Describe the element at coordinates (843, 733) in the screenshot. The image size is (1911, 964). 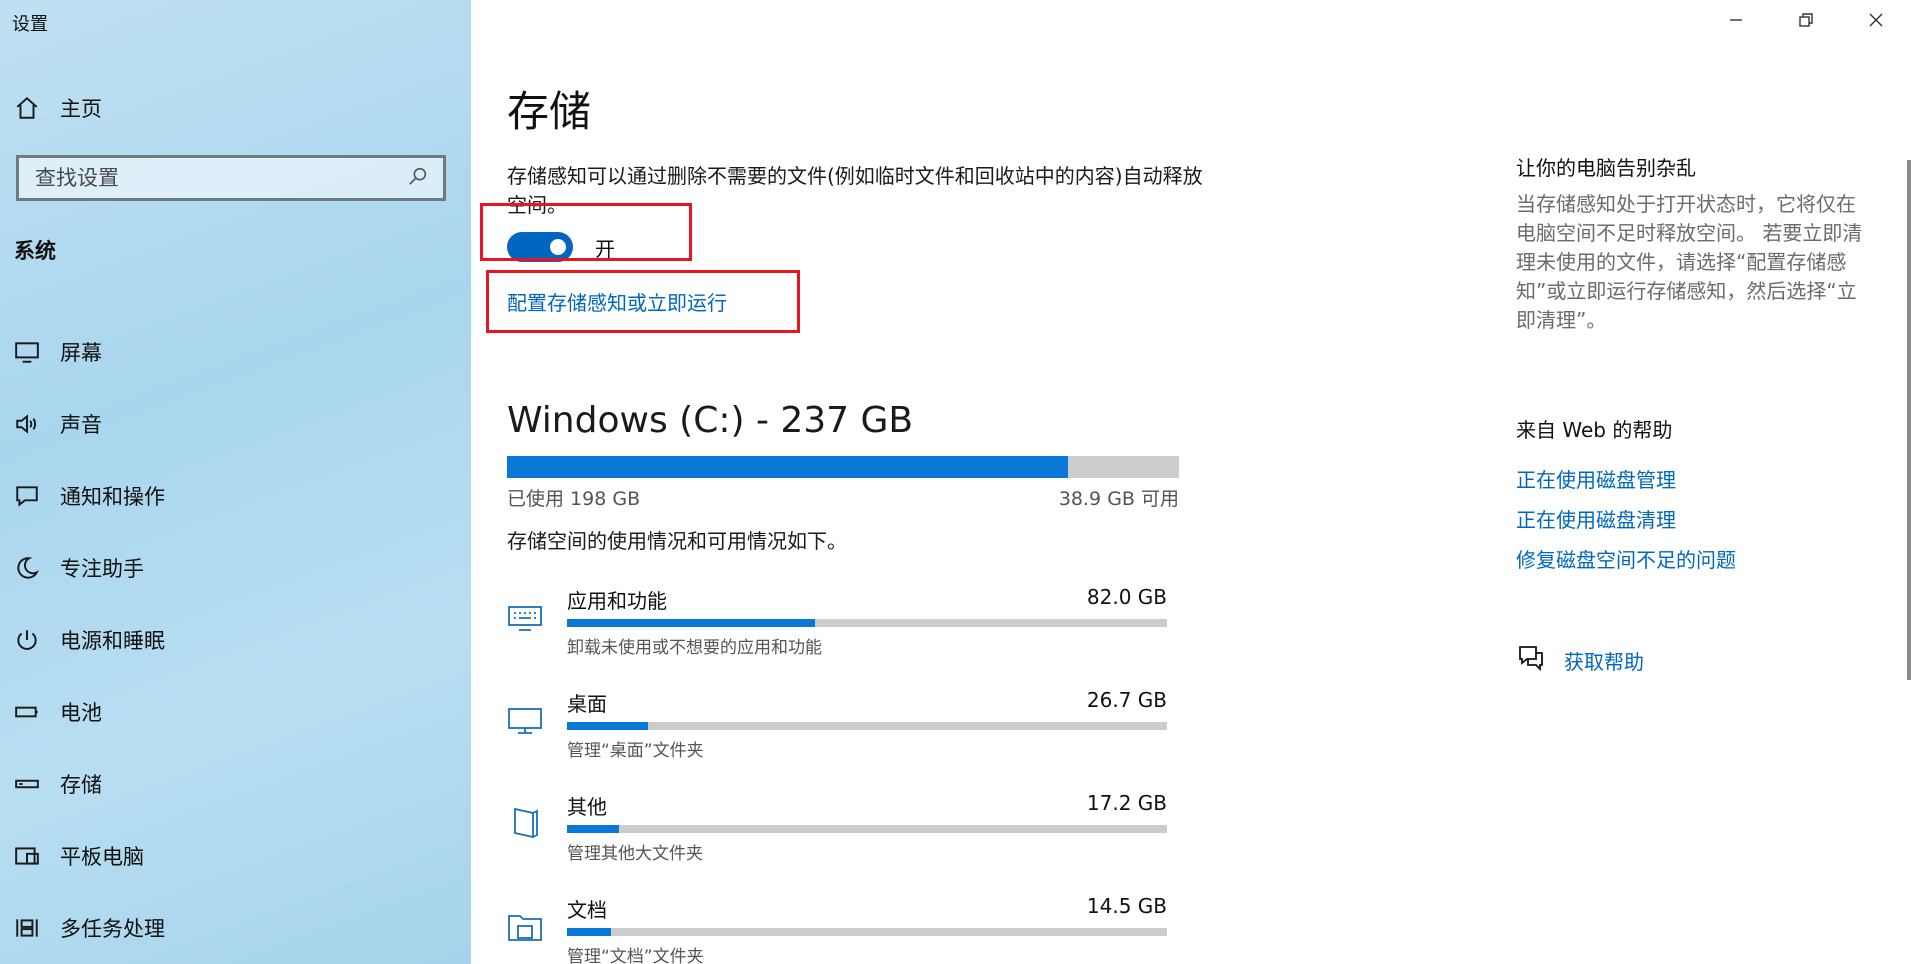
I see `category-desktop: 桌面 26.7 GB 管理“桌面”文件夹` at that location.